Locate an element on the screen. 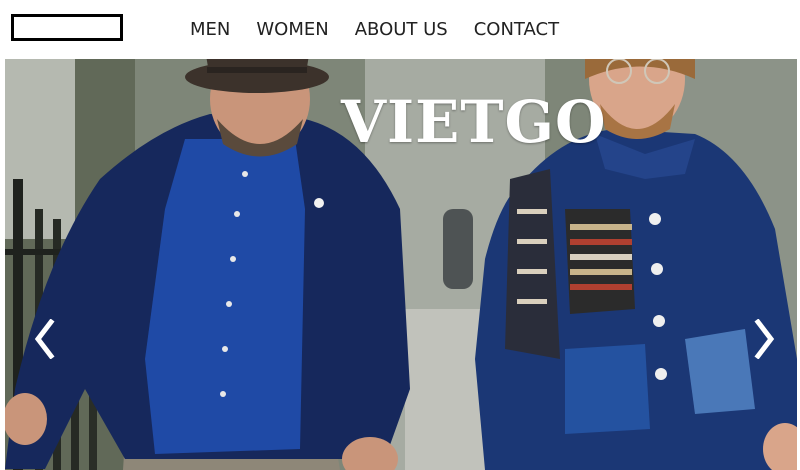 This screenshot has height=470, width=800. main-nav: MEN WOMEN ABOUT US CONTACT is located at coordinates (387, 29).